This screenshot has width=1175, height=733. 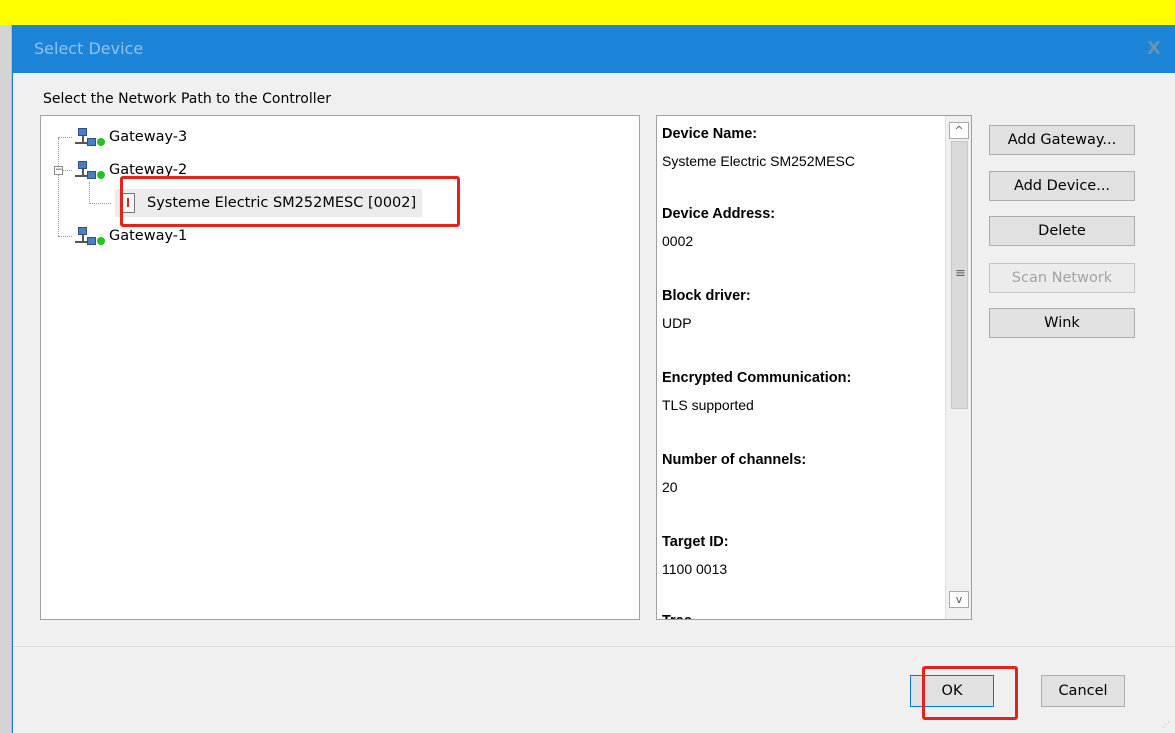 What do you see at coordinates (757, 378) in the screenshot?
I see `info-heading: Encrypted Communication:` at bounding box center [757, 378].